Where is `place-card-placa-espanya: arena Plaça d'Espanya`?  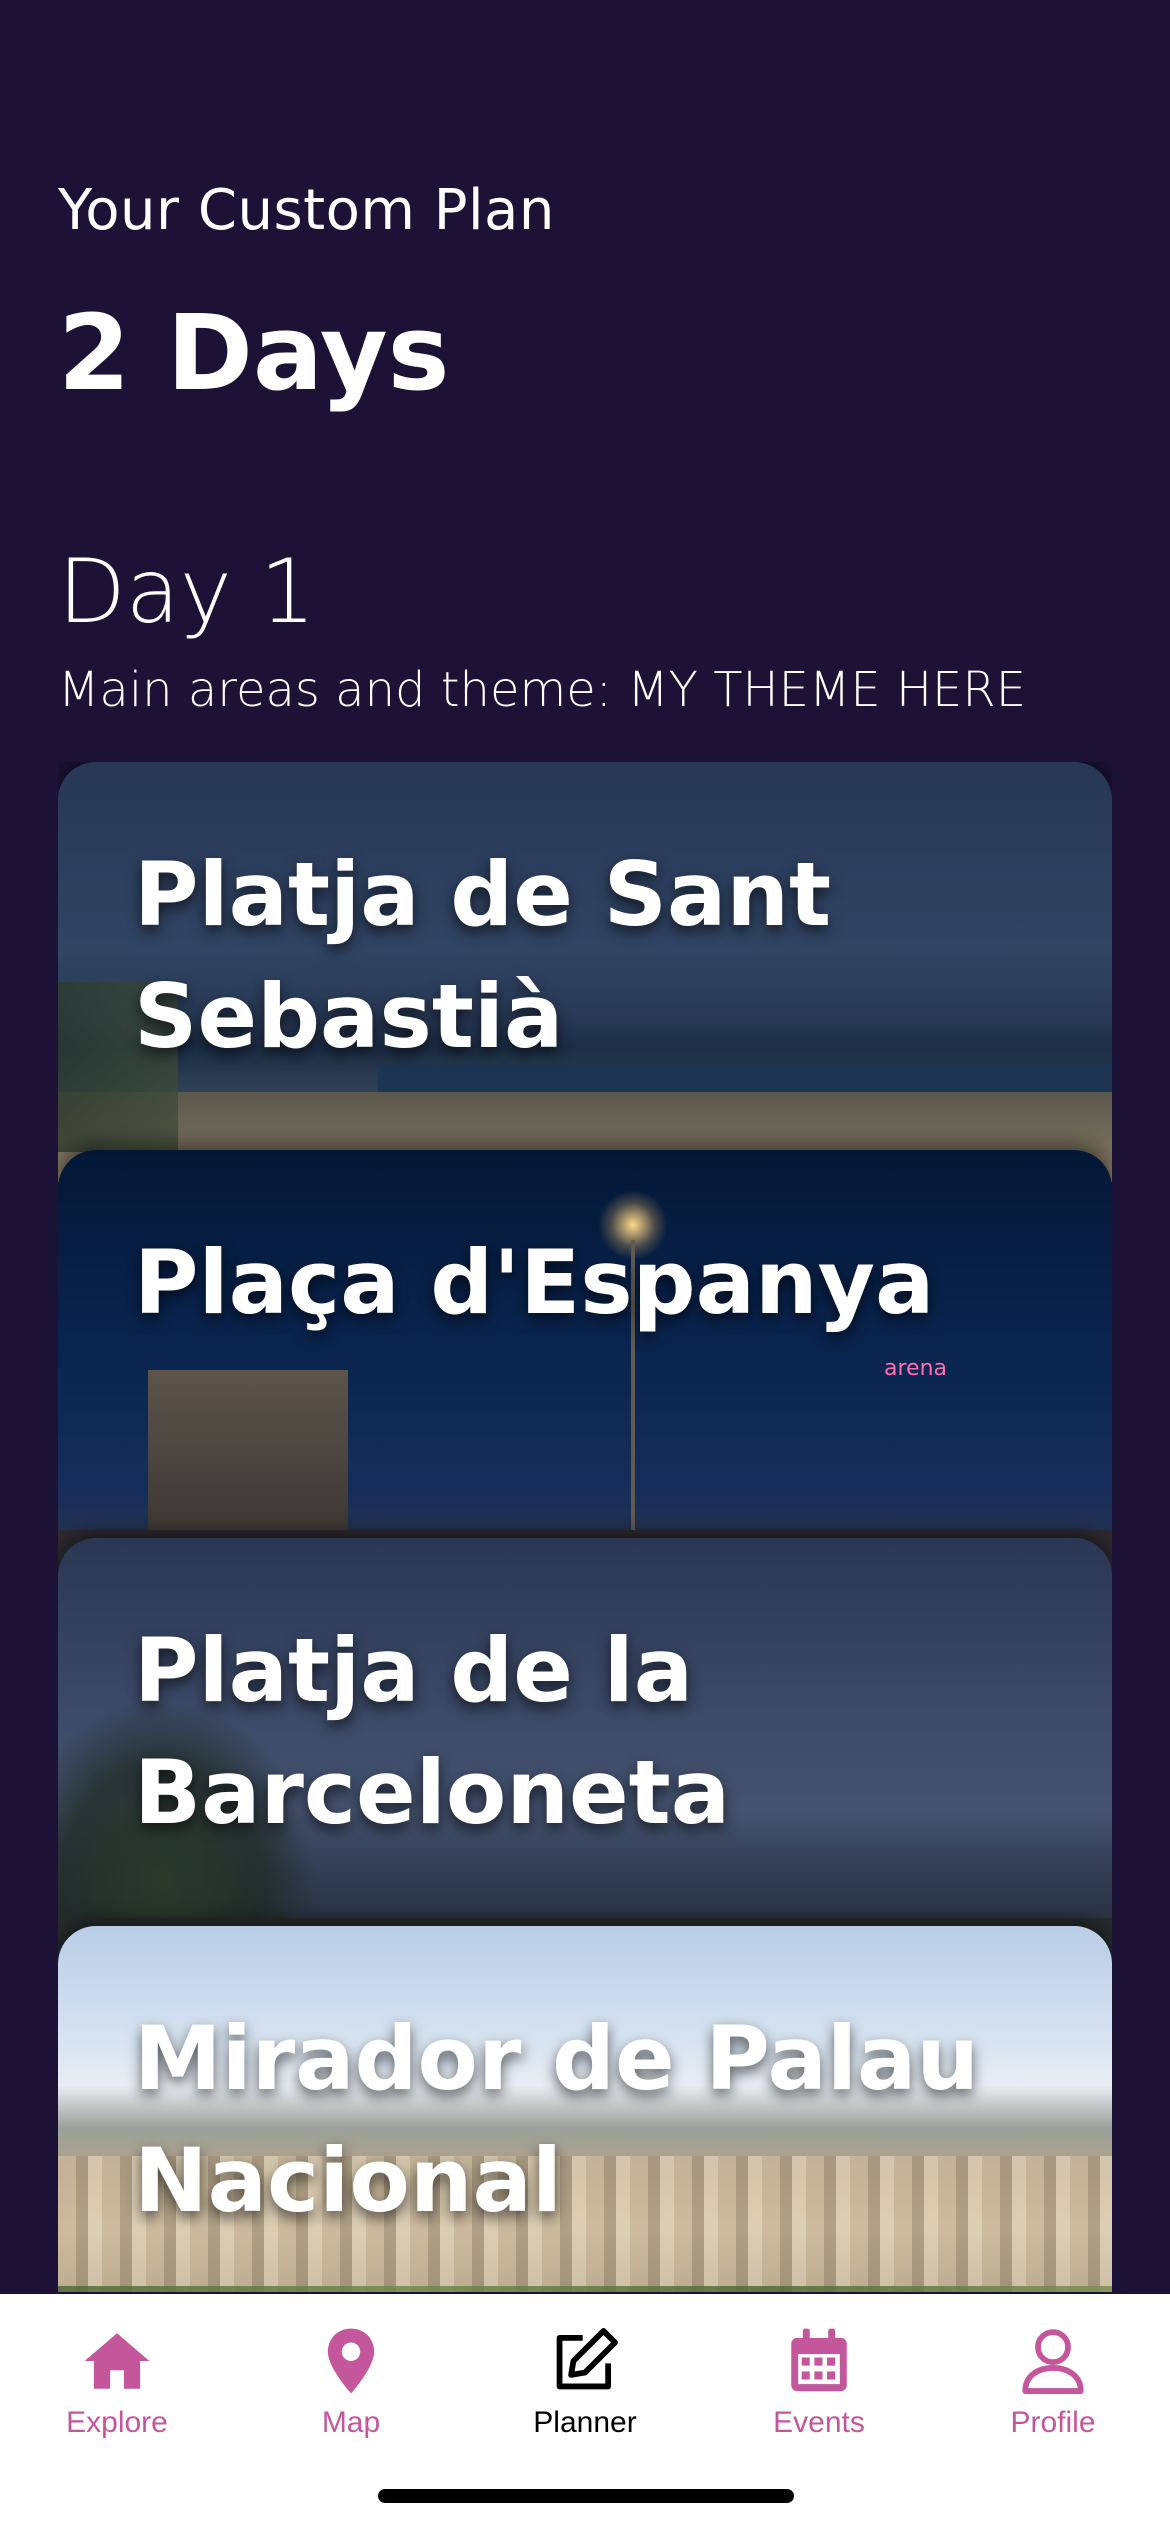 place-card-placa-espanya: arena Plaça d'Espanya is located at coordinates (585, 1360).